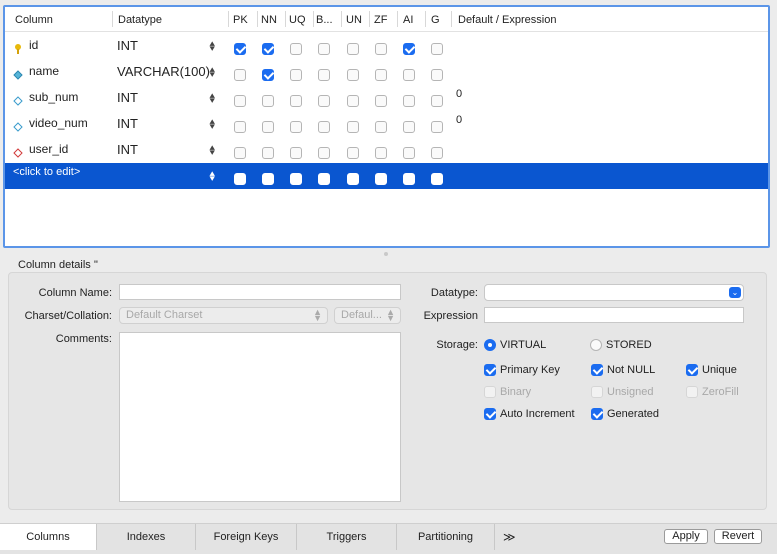  Describe the element at coordinates (507, 20) in the screenshot. I see `header-default: Default / Expression` at that location.